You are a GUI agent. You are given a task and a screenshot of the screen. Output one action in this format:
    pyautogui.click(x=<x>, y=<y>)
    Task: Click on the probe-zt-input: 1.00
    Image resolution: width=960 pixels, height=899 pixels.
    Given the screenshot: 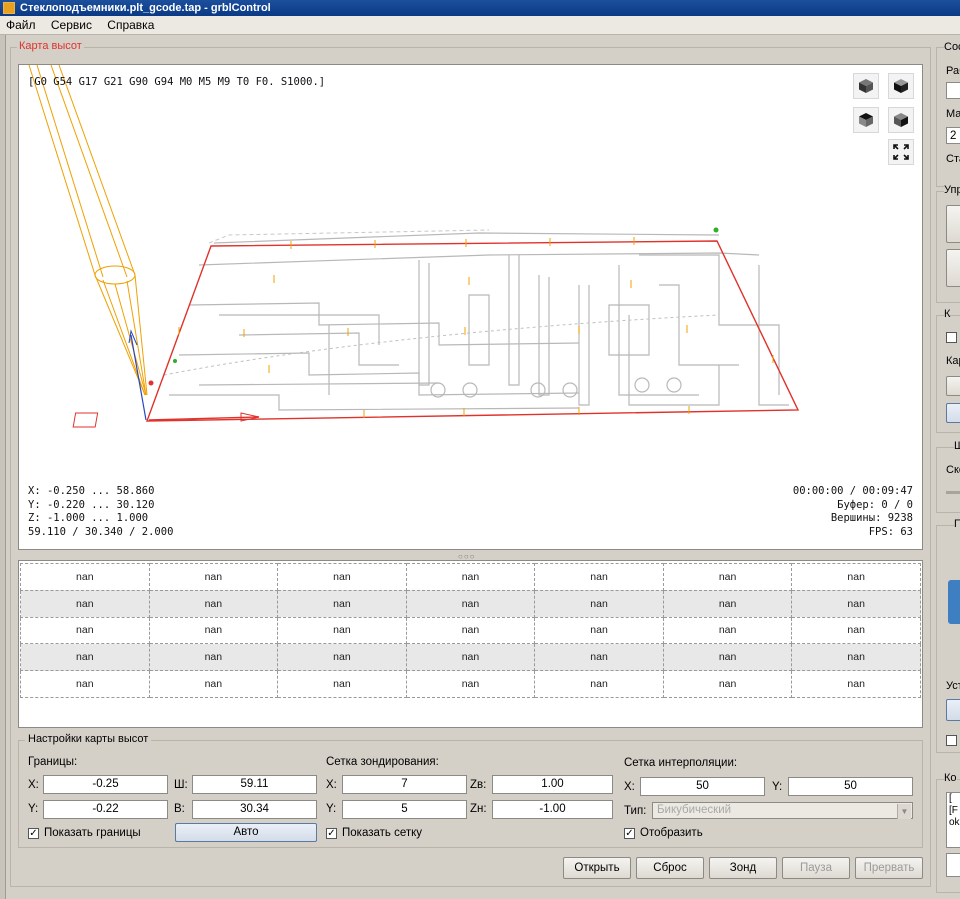 What is the action you would take?
    pyautogui.click(x=552, y=784)
    